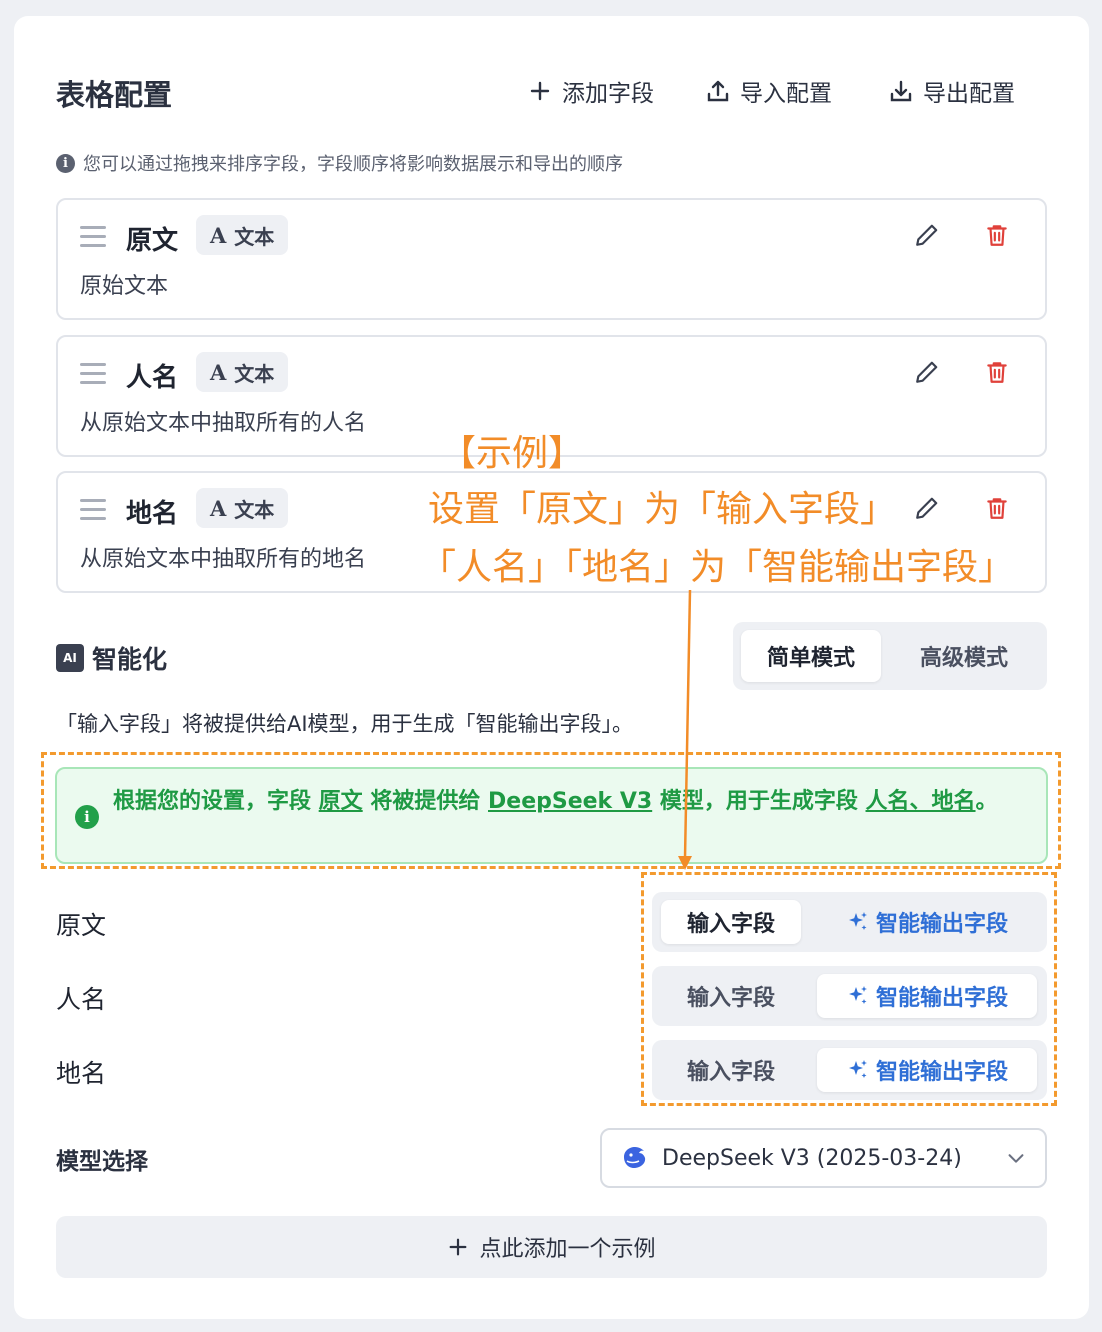 The height and width of the screenshot is (1332, 1102). What do you see at coordinates (685, 729) in the screenshot?
I see `annotation-arrow` at bounding box center [685, 729].